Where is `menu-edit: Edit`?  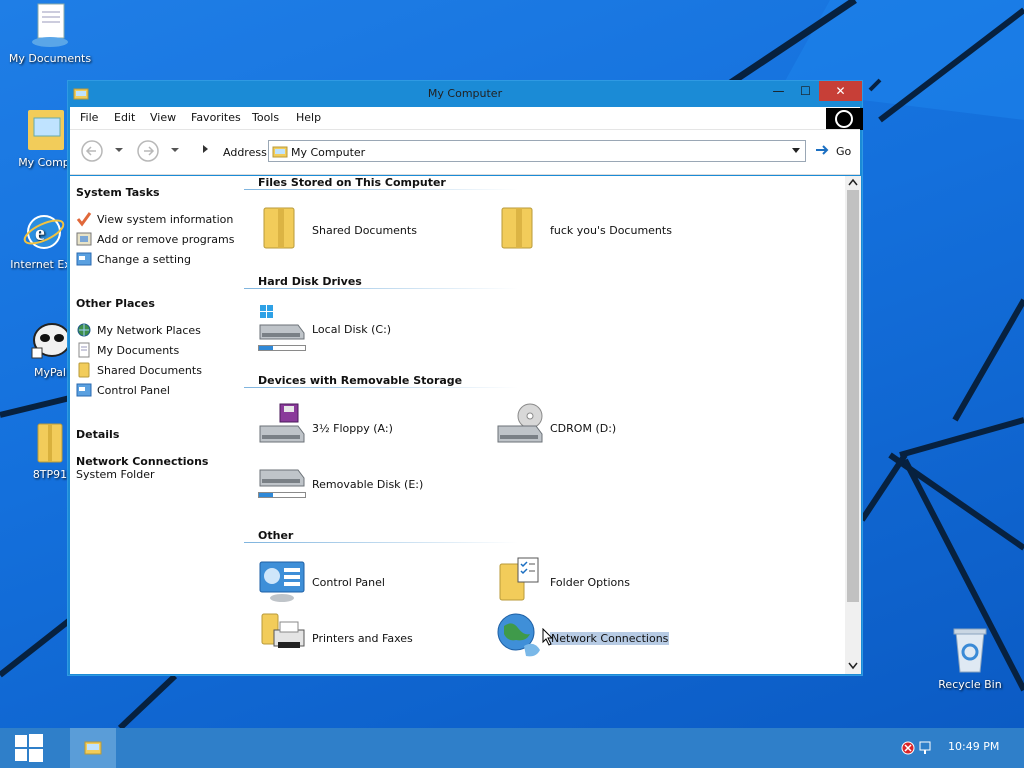
menu-edit: Edit is located at coordinates (124, 117).